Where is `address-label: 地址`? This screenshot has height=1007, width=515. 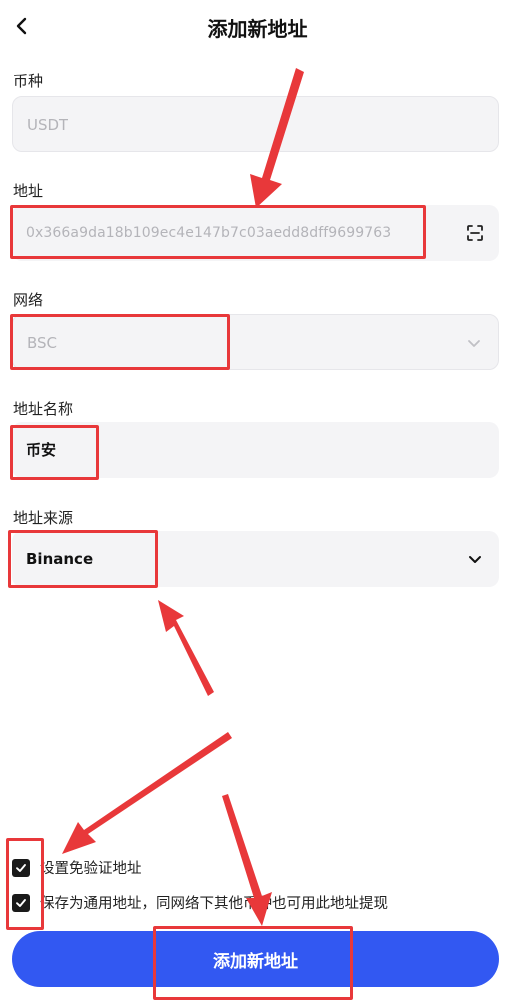
address-label: 地址 is located at coordinates (28, 191).